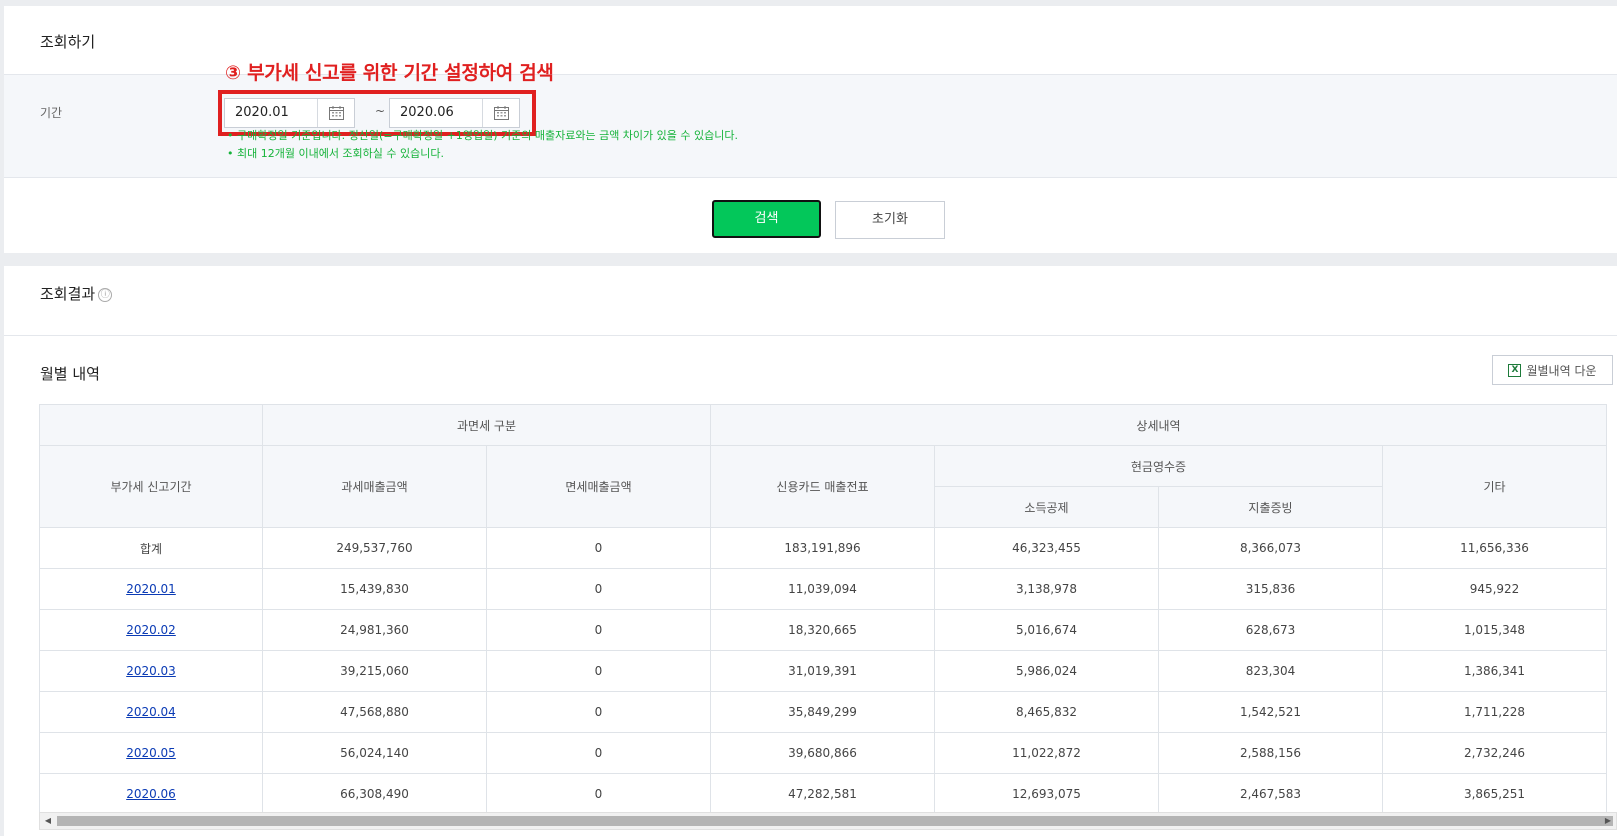 The width and height of the screenshot is (1617, 836). I want to click on cell-card: 31,019,391, so click(822, 671).